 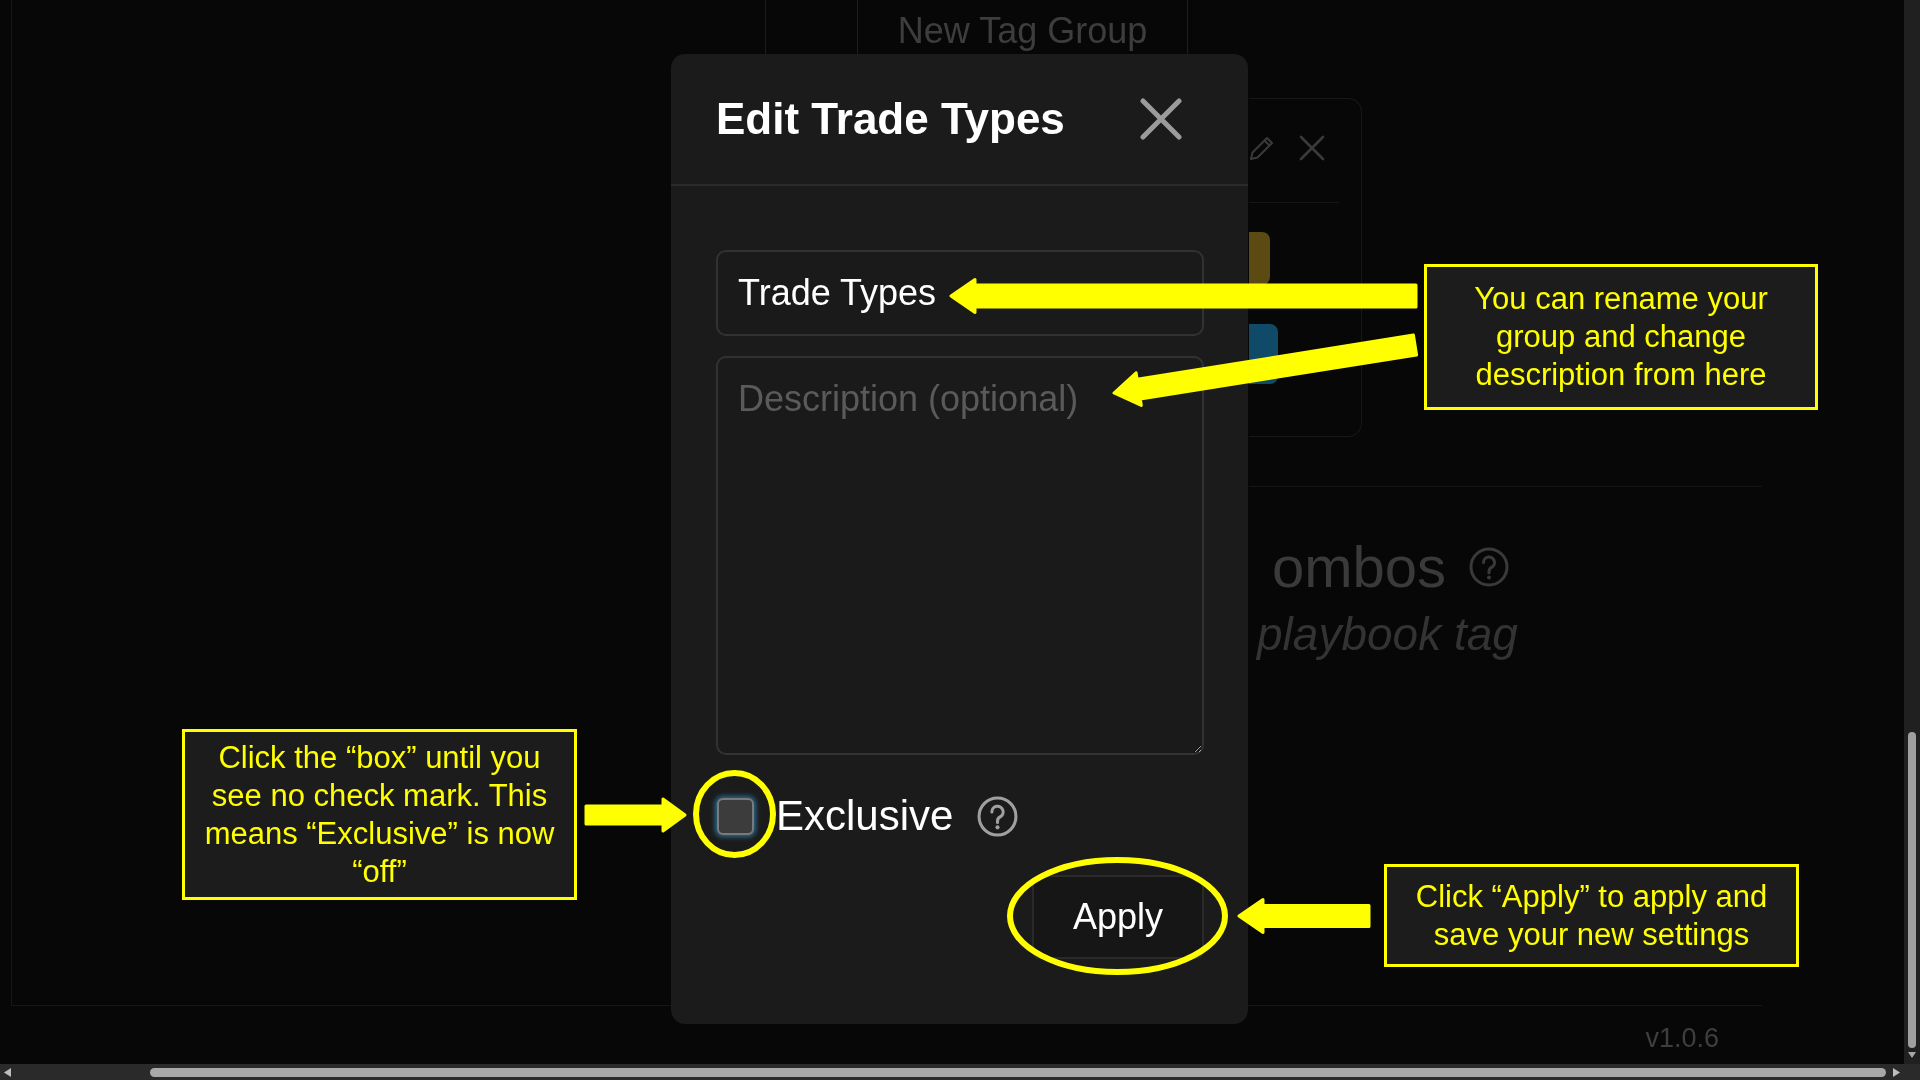 I want to click on exclusive-checkbox, so click(x=735, y=816).